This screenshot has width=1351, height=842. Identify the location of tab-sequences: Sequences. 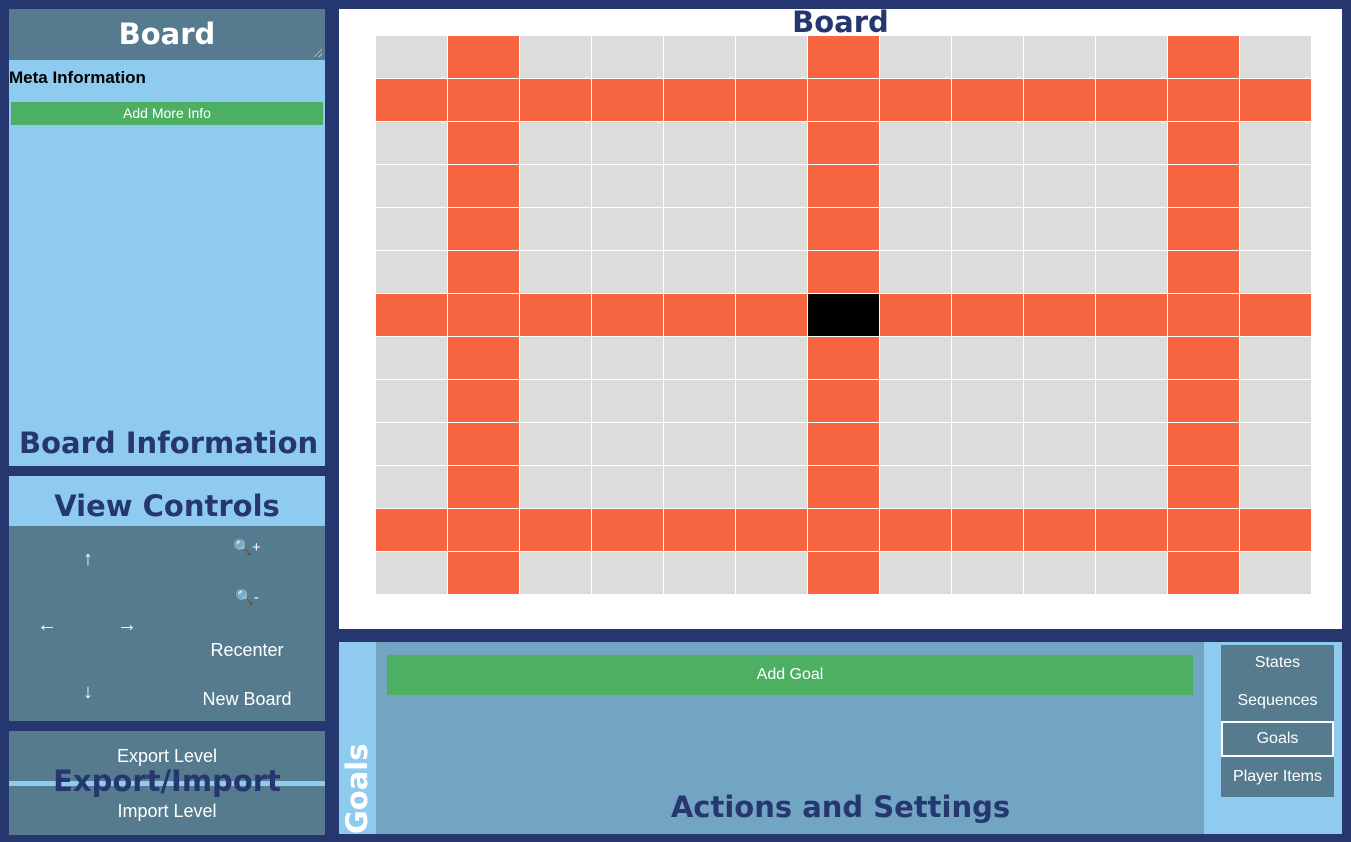
(1277, 701).